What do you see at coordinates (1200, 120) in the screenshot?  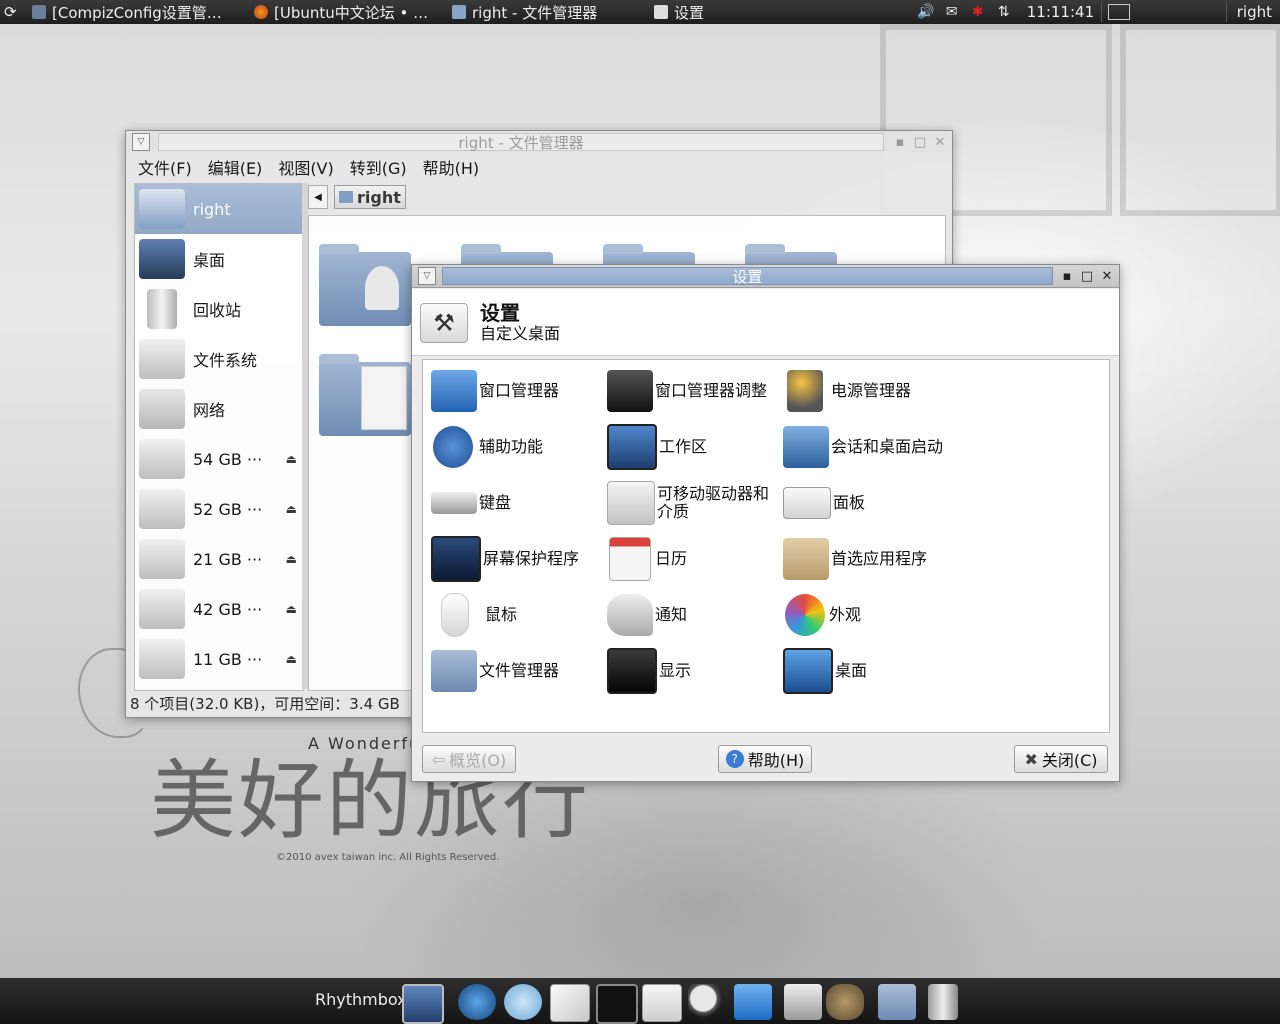 I see `wallpaper-window-frame` at bounding box center [1200, 120].